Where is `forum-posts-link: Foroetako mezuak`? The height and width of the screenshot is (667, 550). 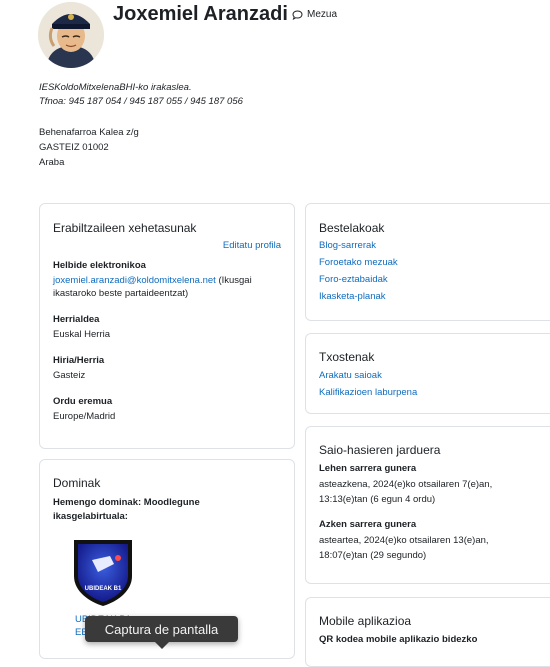
forum-posts-link: Foroetako mezuak is located at coordinates (358, 262).